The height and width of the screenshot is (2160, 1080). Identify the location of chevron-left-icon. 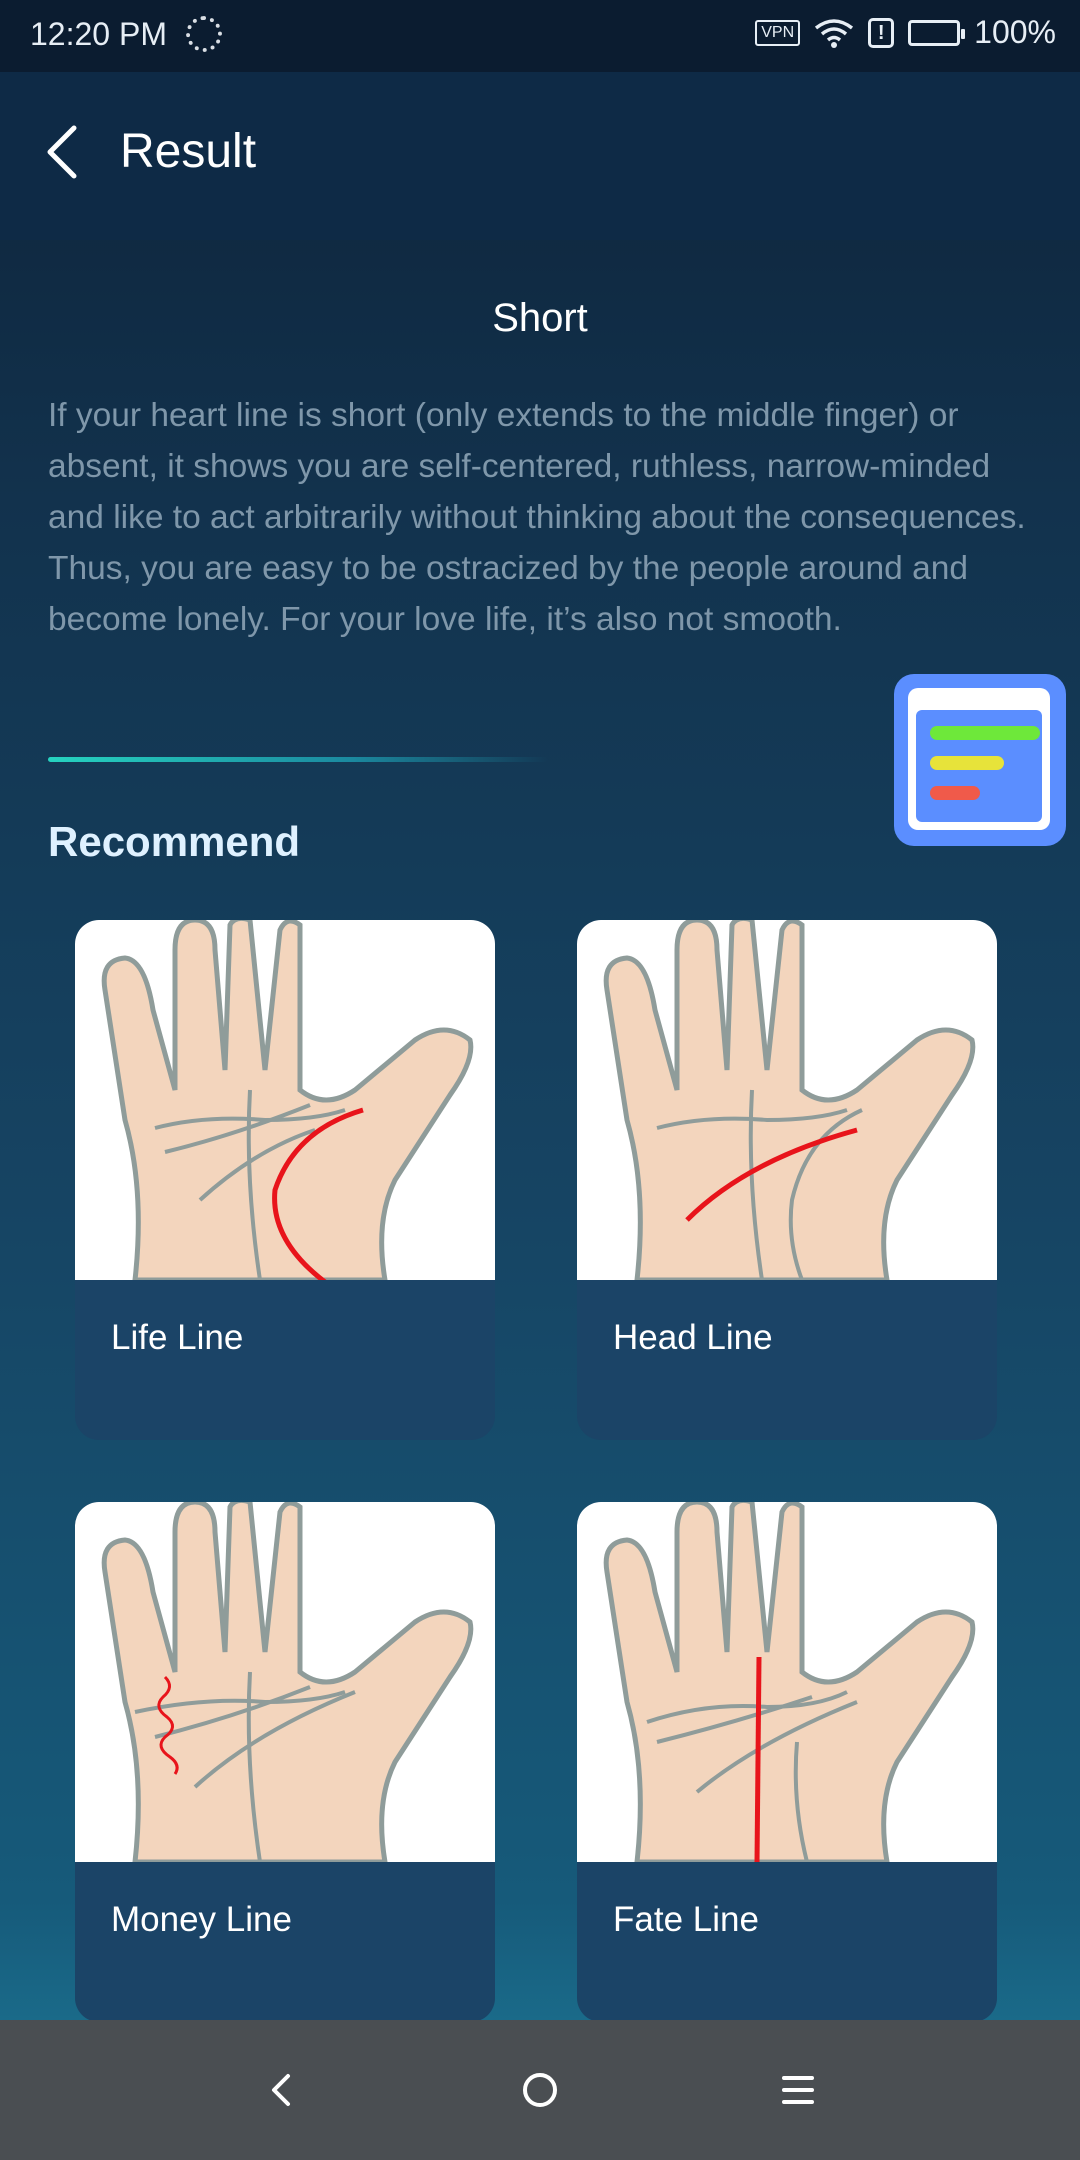
(62, 152).